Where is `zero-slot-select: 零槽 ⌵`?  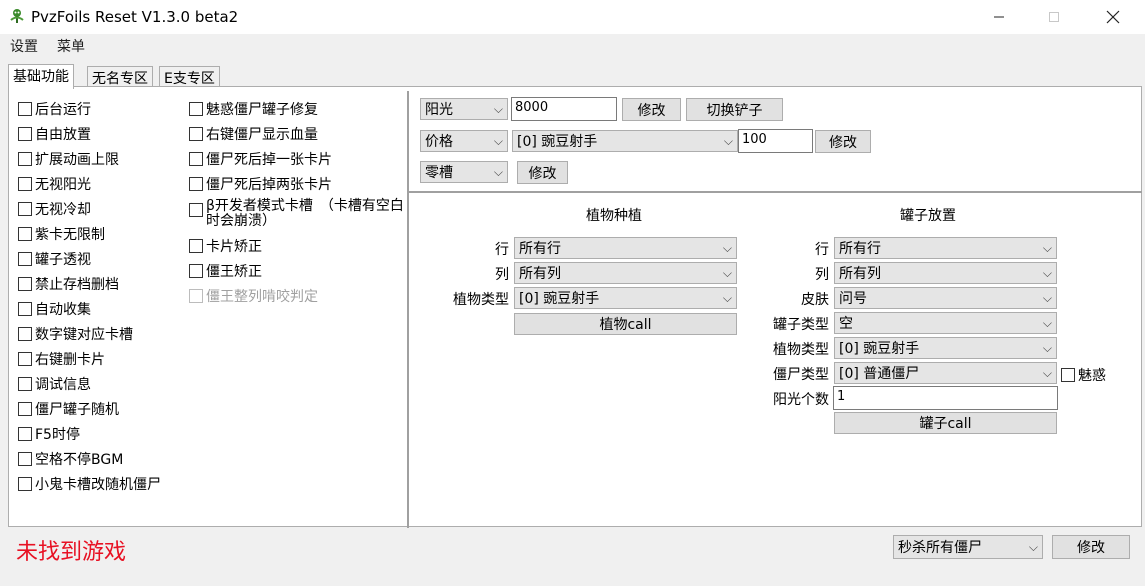
zero-slot-select: 零槽 ⌵ is located at coordinates (464, 172).